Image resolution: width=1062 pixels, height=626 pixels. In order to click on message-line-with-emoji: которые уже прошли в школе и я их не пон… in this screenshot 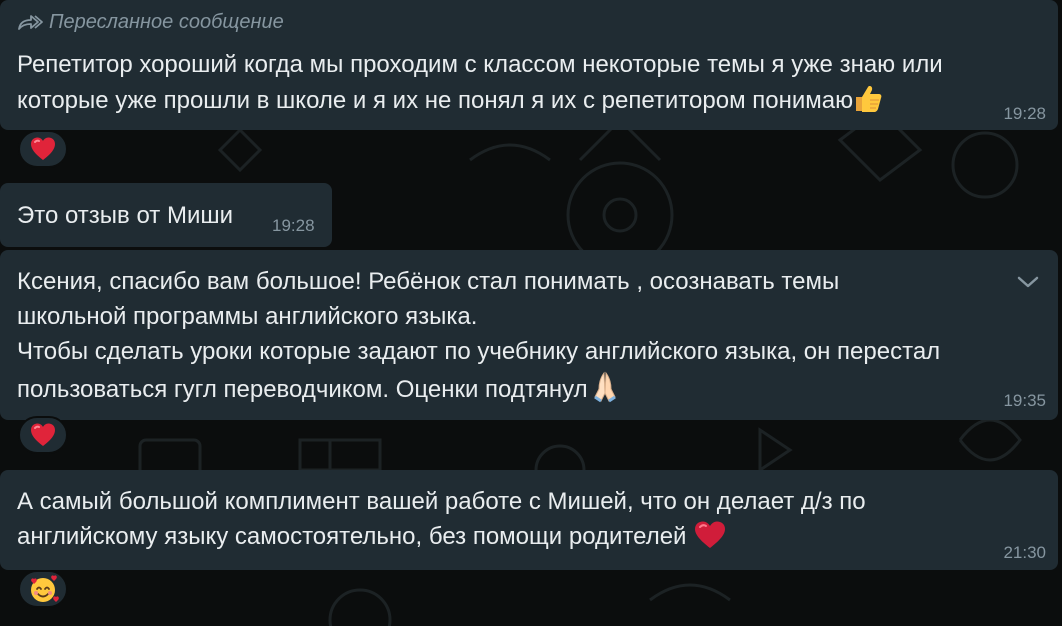, I will do `click(480, 103)`.